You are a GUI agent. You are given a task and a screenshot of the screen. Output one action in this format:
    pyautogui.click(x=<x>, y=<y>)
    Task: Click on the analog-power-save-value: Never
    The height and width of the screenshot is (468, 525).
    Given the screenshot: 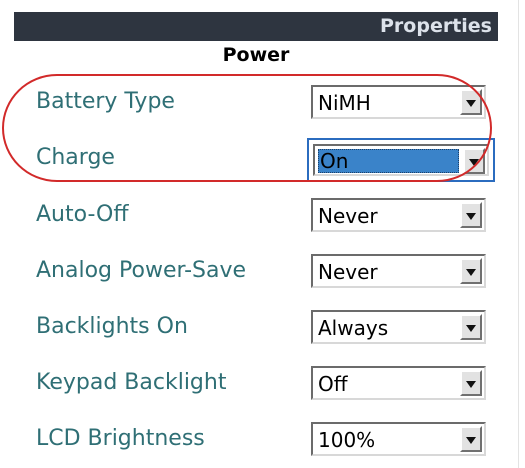 What is the action you would take?
    pyautogui.click(x=348, y=272)
    